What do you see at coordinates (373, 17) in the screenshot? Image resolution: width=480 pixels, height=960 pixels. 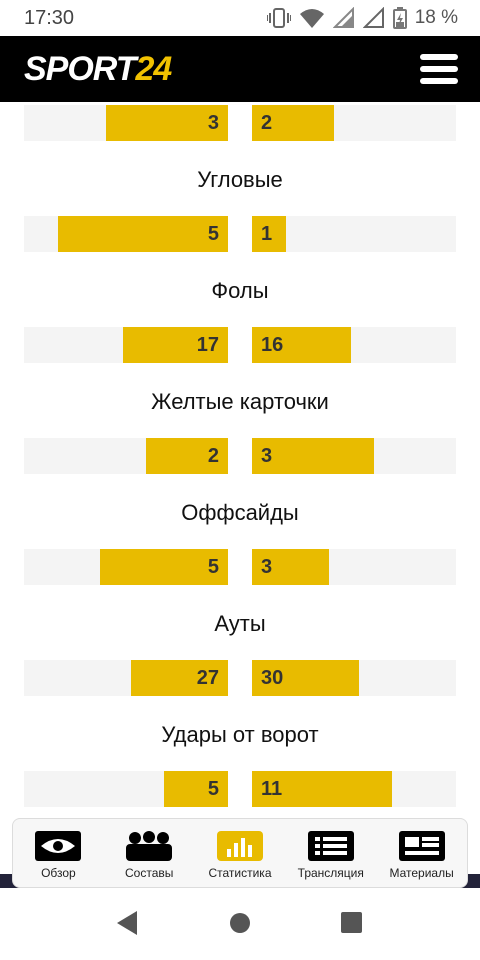 I see `signal-empty-icon` at bounding box center [373, 17].